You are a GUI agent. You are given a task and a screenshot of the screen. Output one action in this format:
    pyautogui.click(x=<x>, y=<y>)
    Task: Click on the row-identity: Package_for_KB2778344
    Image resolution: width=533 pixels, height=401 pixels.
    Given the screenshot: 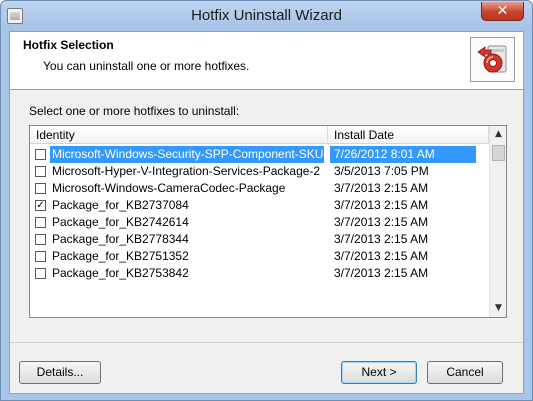 What is the action you would take?
    pyautogui.click(x=120, y=239)
    